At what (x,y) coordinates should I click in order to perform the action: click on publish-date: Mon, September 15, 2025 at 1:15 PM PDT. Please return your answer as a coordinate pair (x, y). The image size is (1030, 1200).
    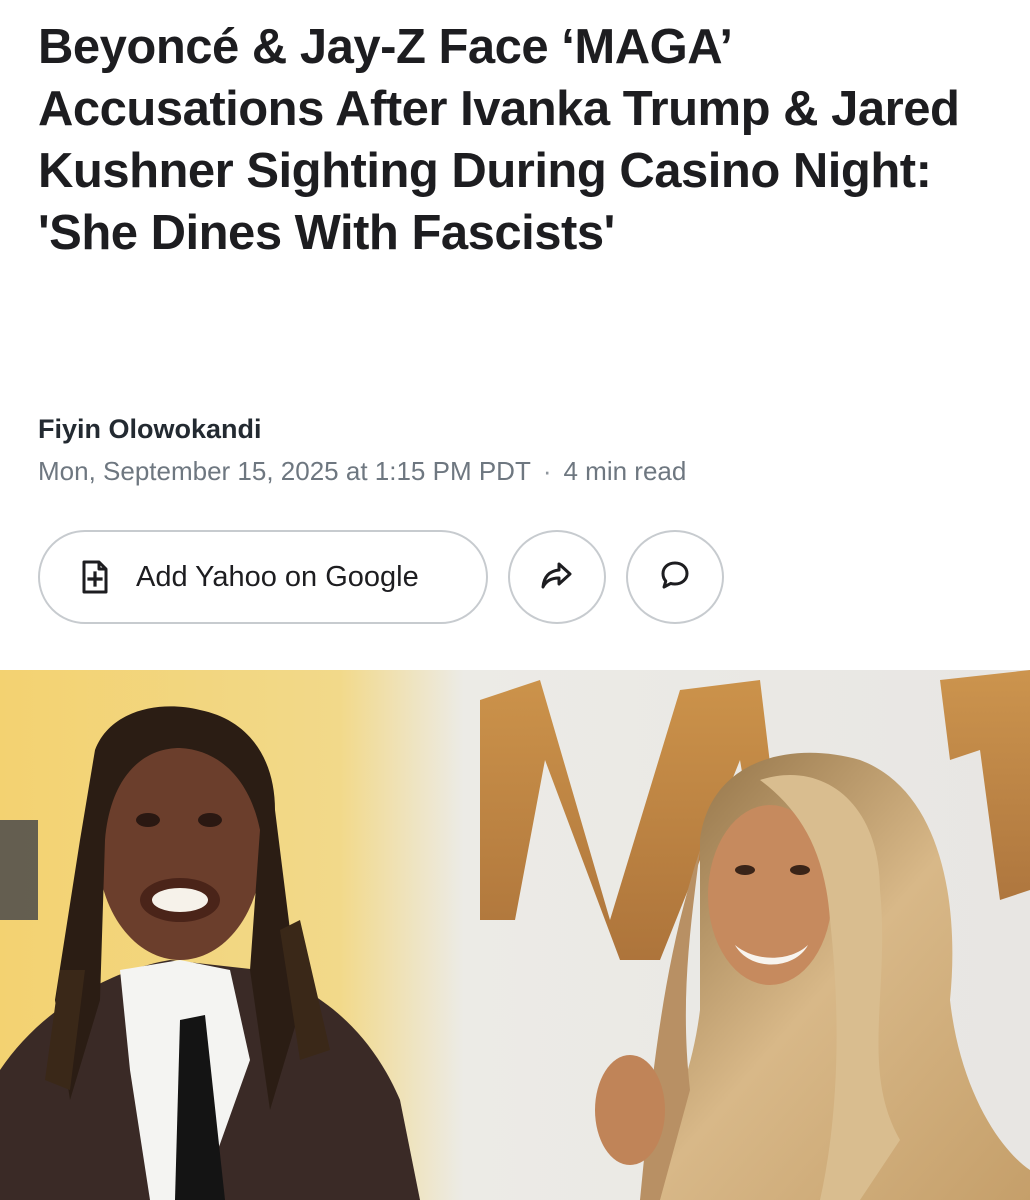
    Looking at the image, I should click on (284, 471).